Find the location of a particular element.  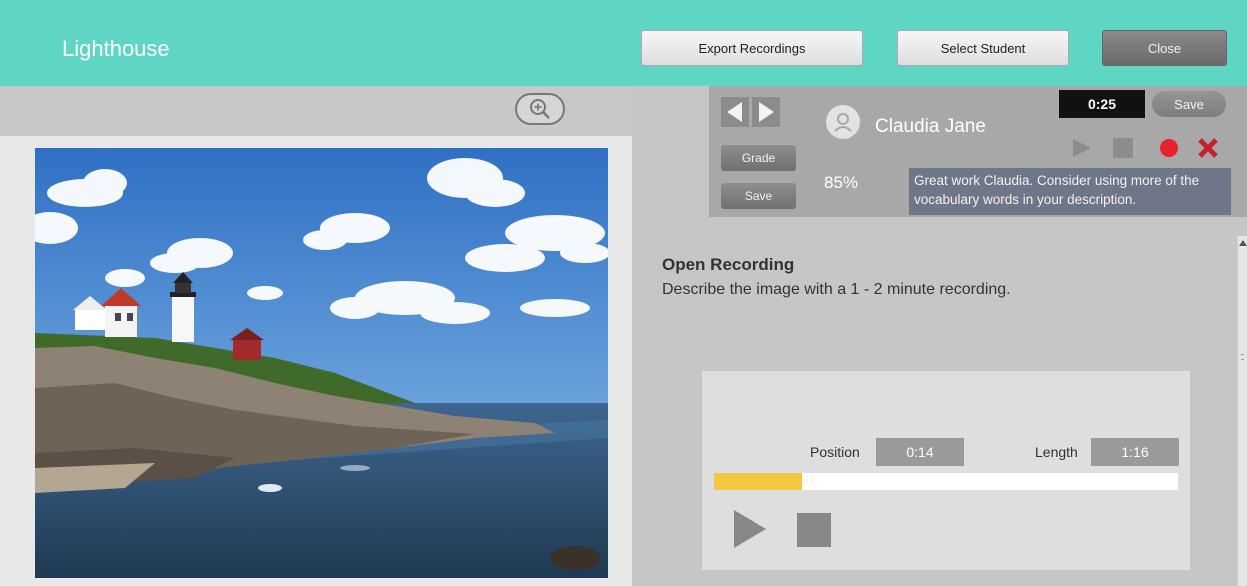

arrow-left-icon is located at coordinates (734, 112).